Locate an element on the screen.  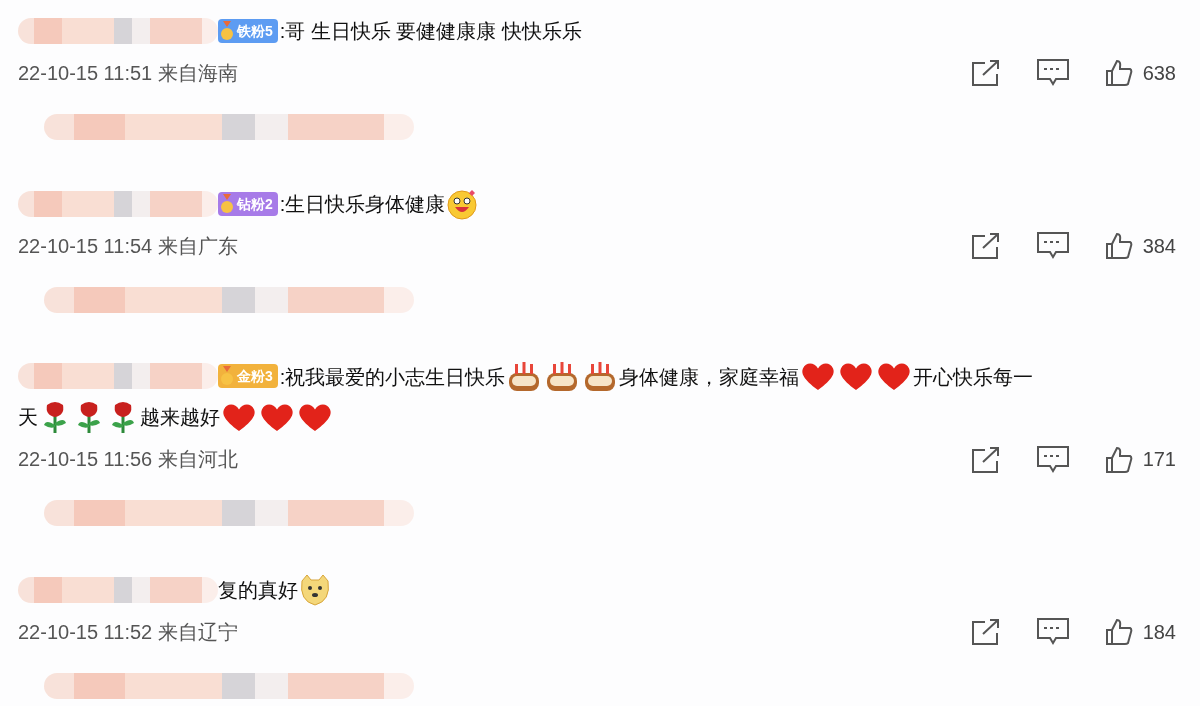
like-count: 184 is located at coordinates (1159, 632).